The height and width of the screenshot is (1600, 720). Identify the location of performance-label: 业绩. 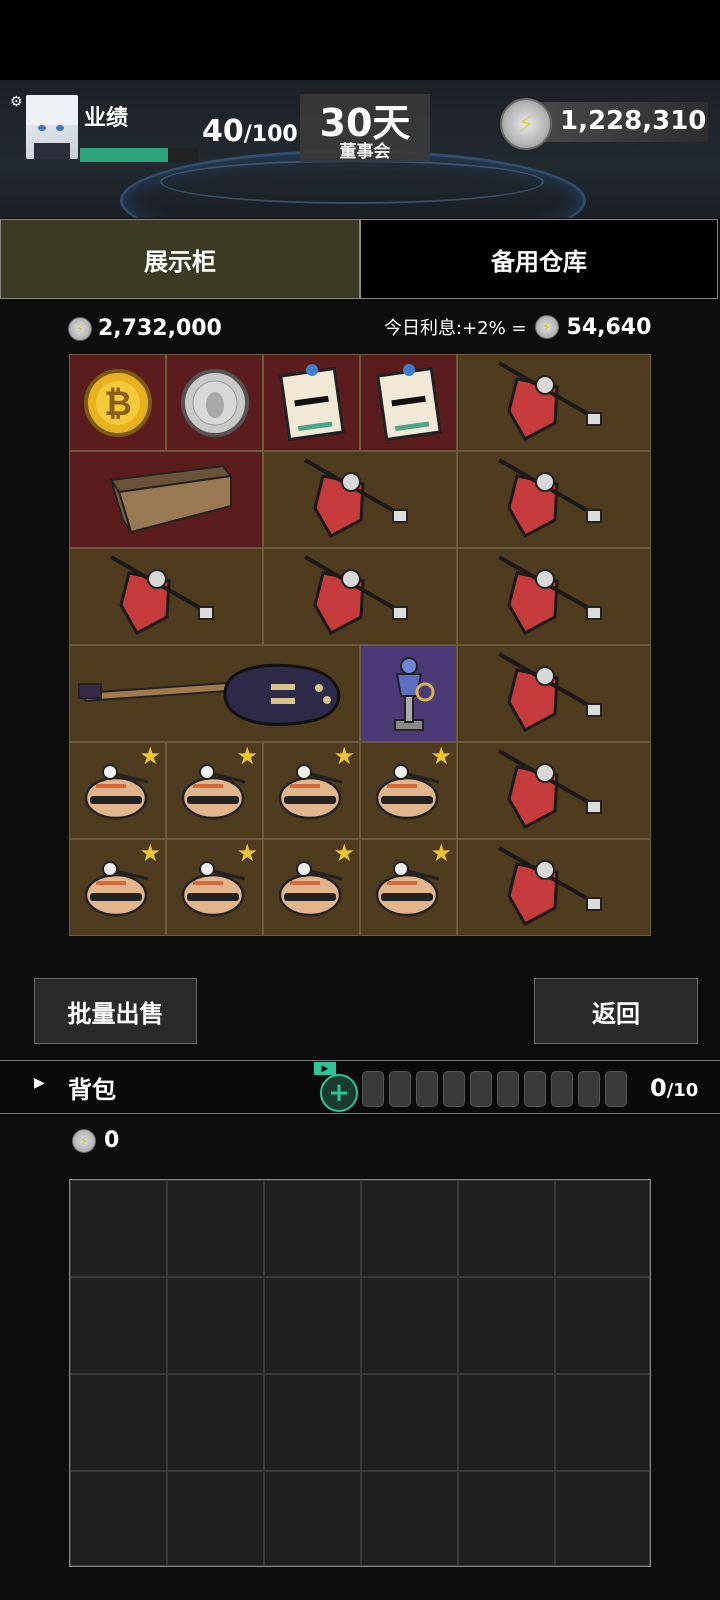
(106, 118).